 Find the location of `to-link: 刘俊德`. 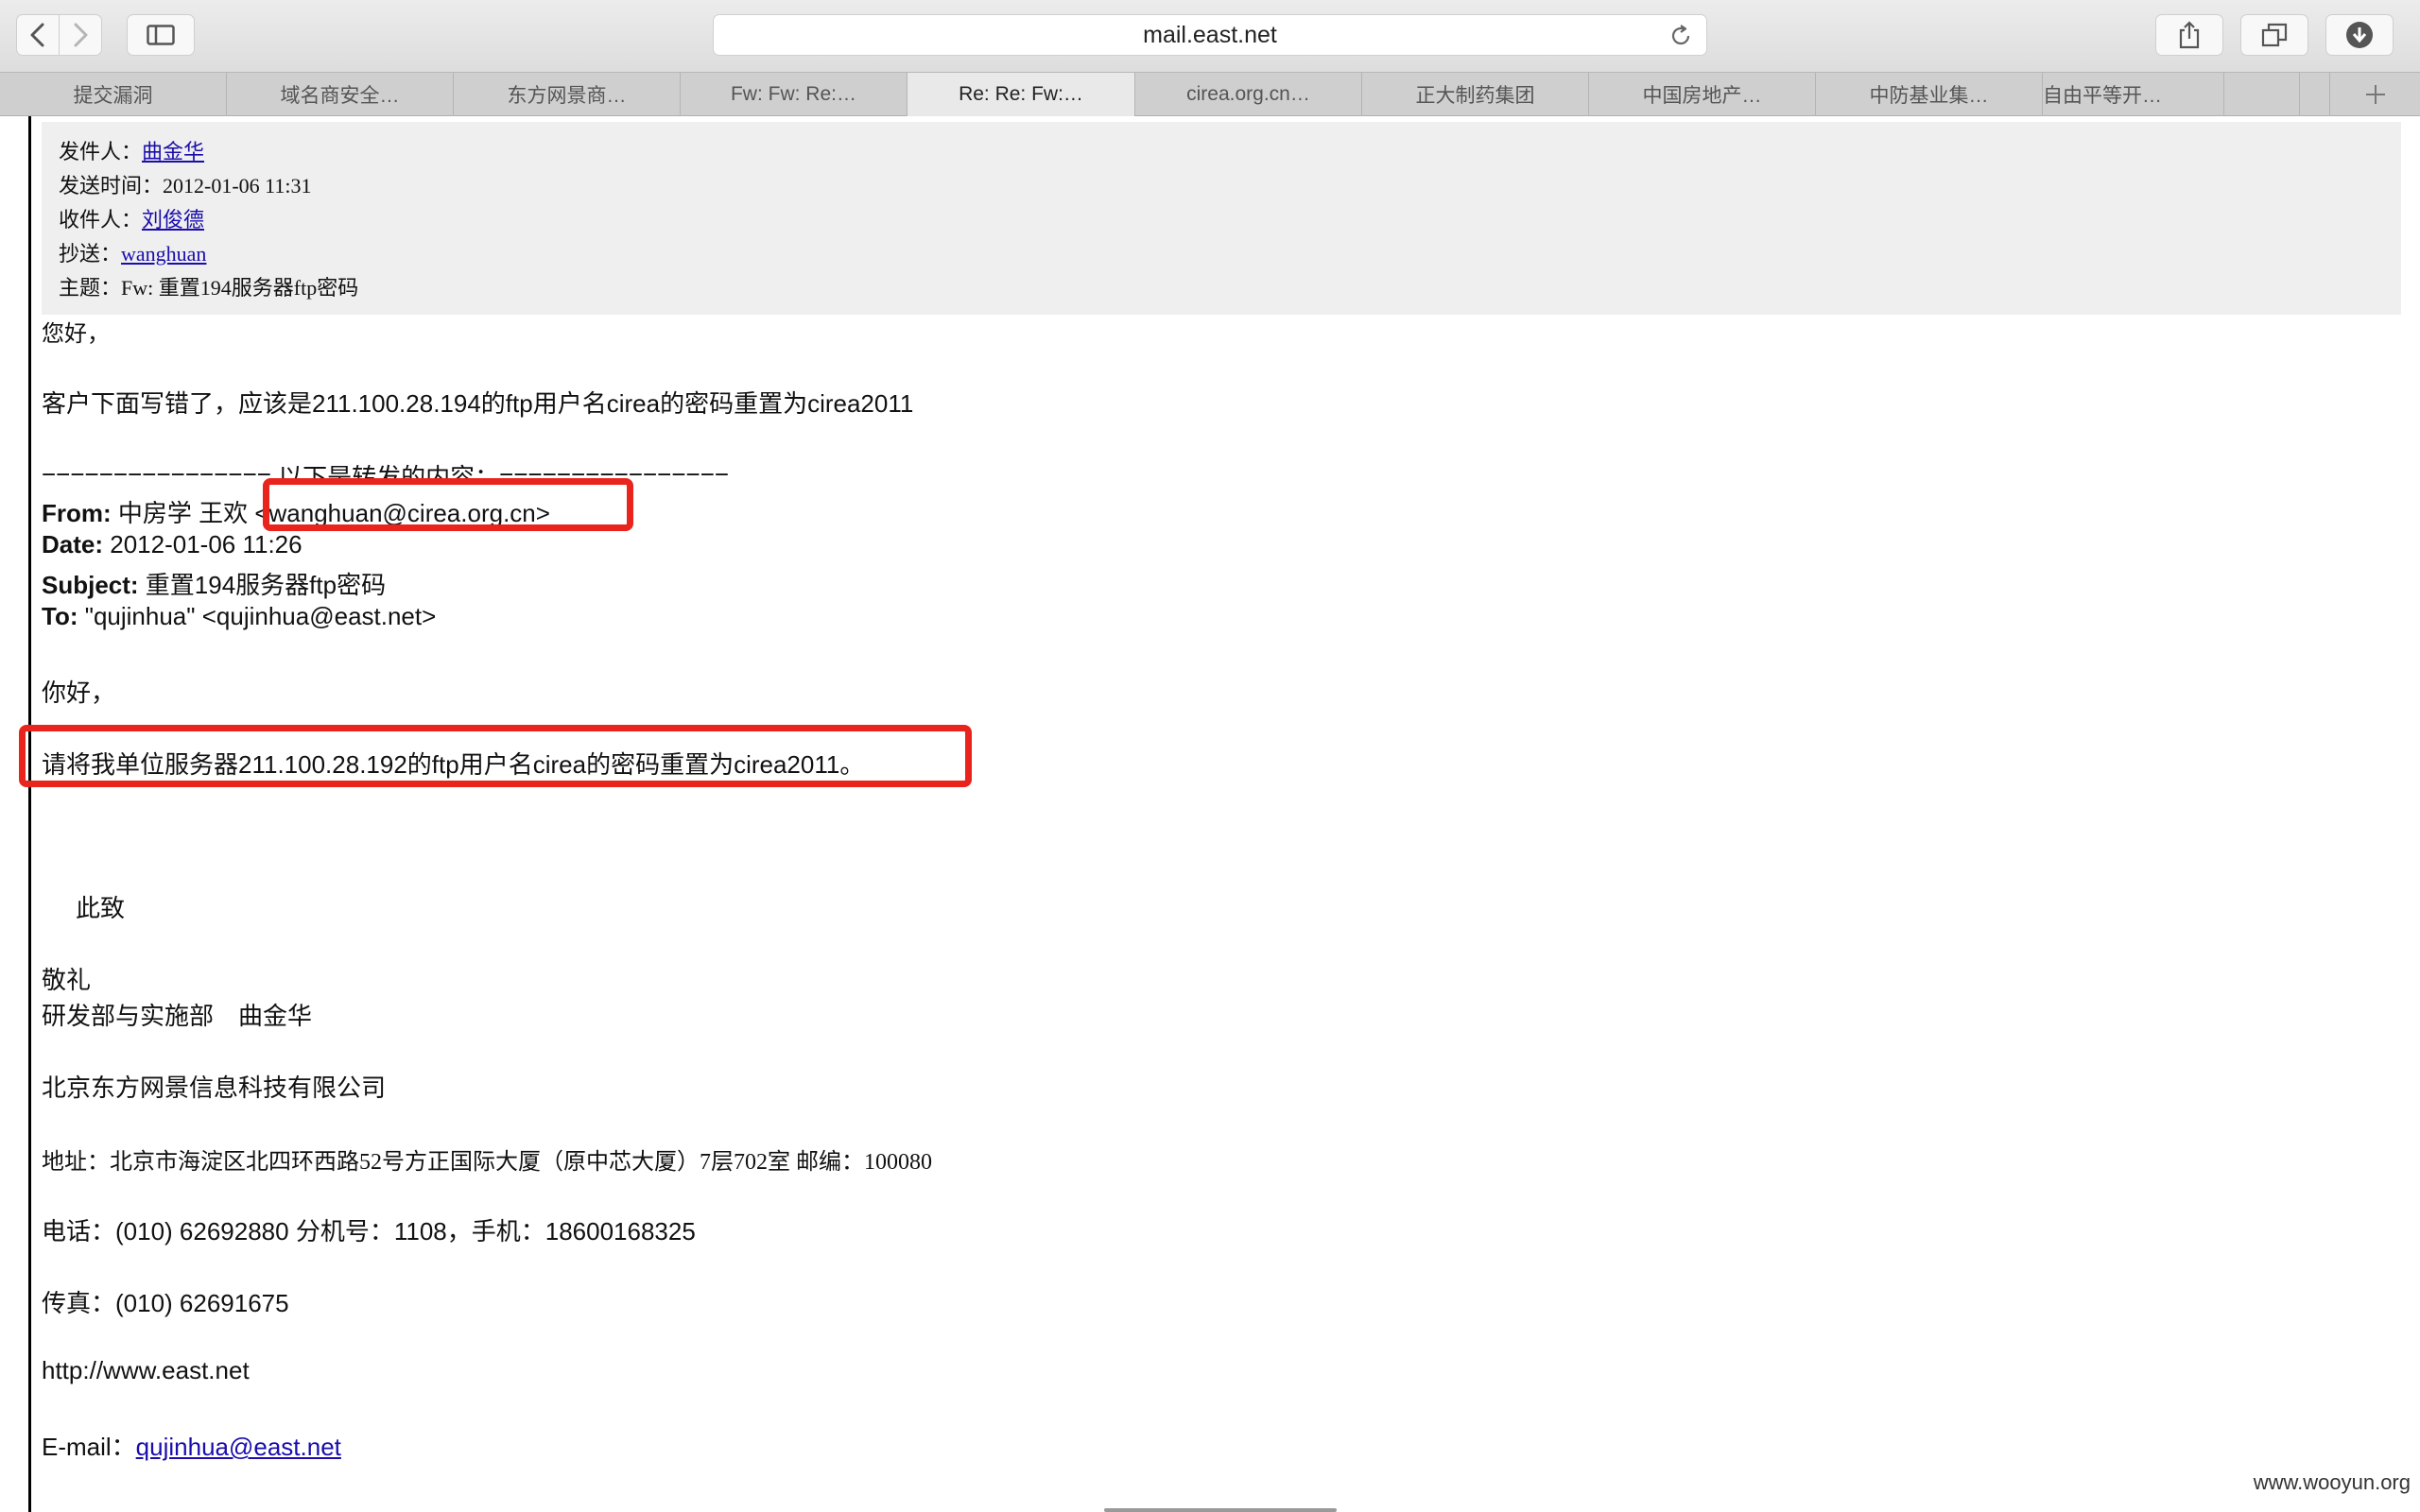

to-link: 刘俊德 is located at coordinates (173, 220).